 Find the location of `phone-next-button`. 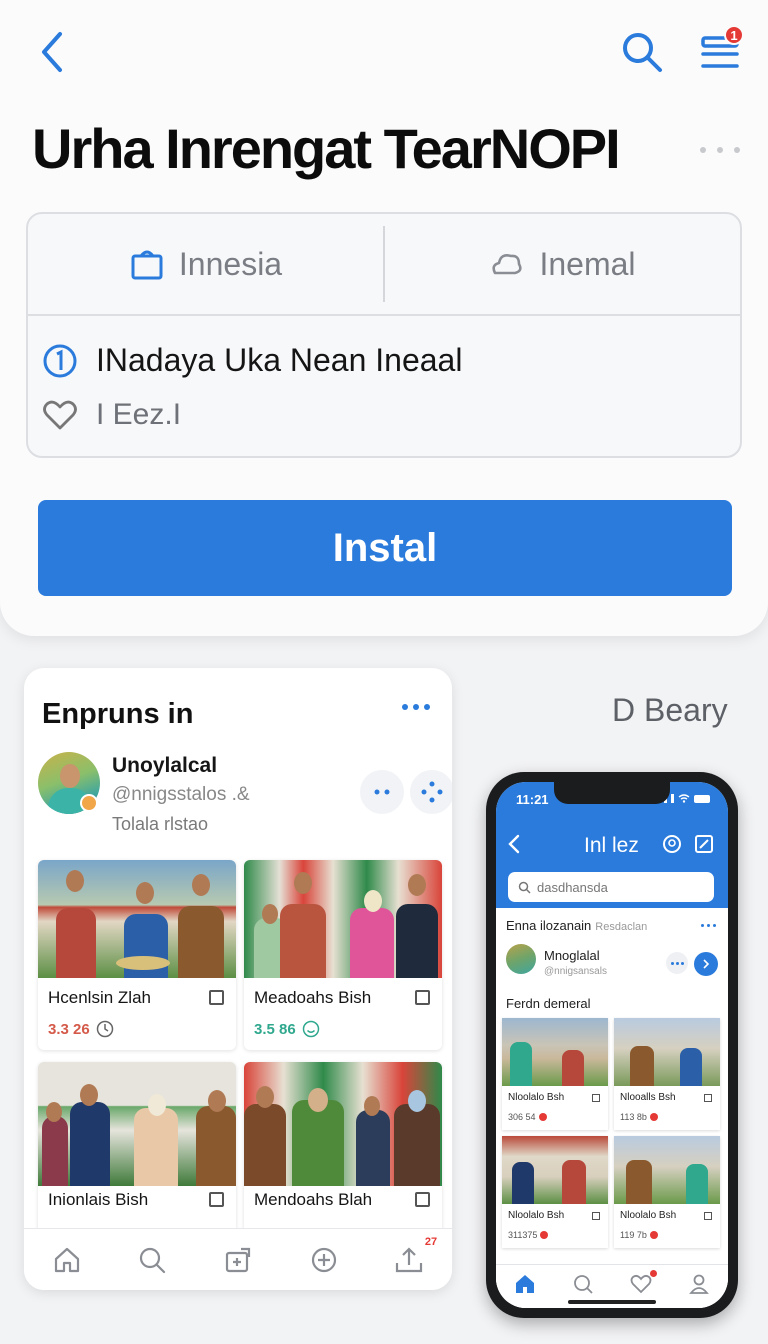

phone-next-button is located at coordinates (706, 964).